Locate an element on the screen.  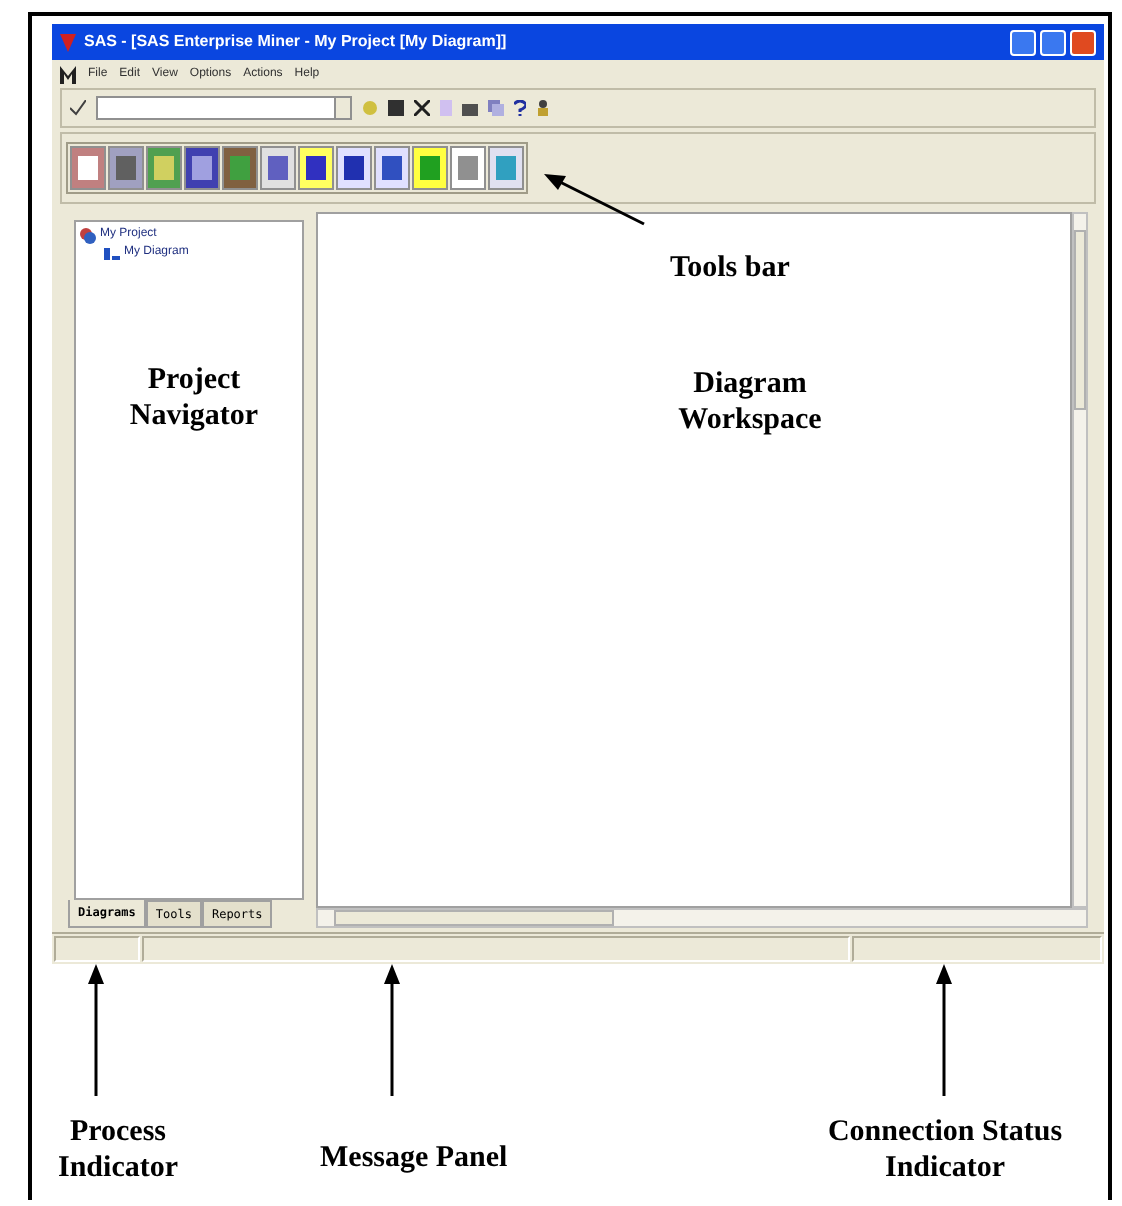
diagram-icon is located at coordinates (112, 253).